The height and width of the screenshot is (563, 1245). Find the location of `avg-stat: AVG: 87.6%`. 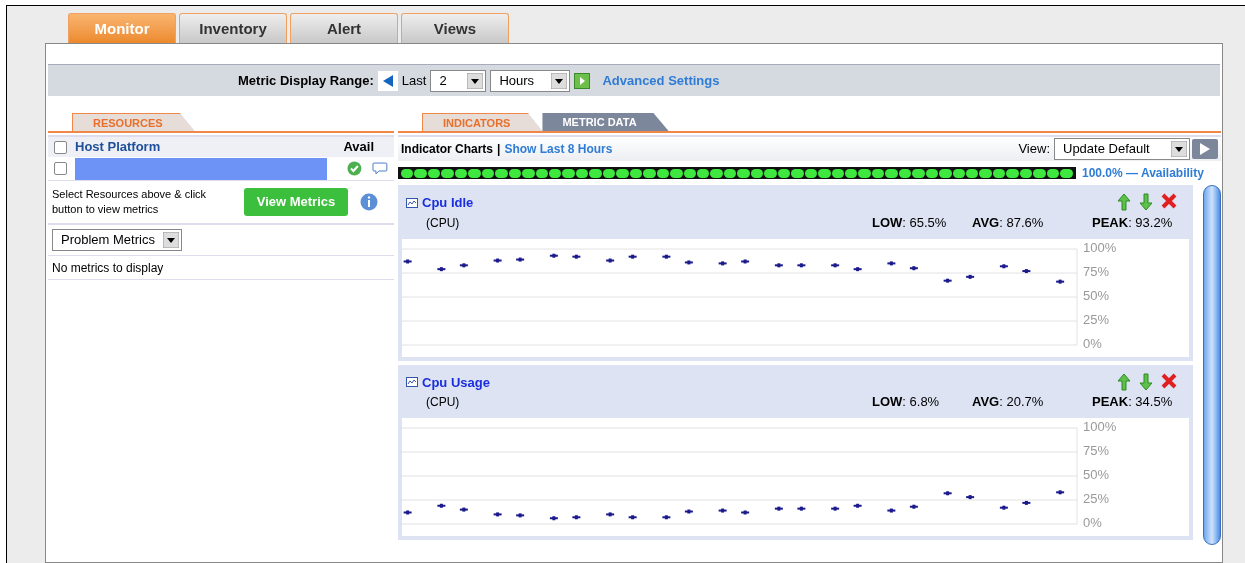

avg-stat: AVG: 87.6% is located at coordinates (1008, 222).